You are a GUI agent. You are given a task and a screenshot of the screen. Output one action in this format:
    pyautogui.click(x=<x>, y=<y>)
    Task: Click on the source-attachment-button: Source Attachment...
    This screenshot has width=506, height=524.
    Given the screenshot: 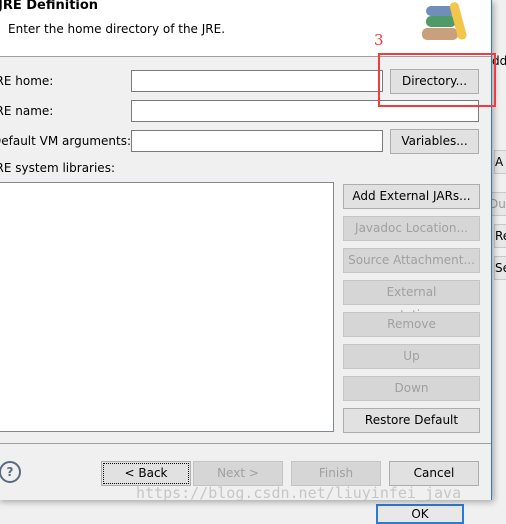 What is the action you would take?
    pyautogui.click(x=411, y=260)
    